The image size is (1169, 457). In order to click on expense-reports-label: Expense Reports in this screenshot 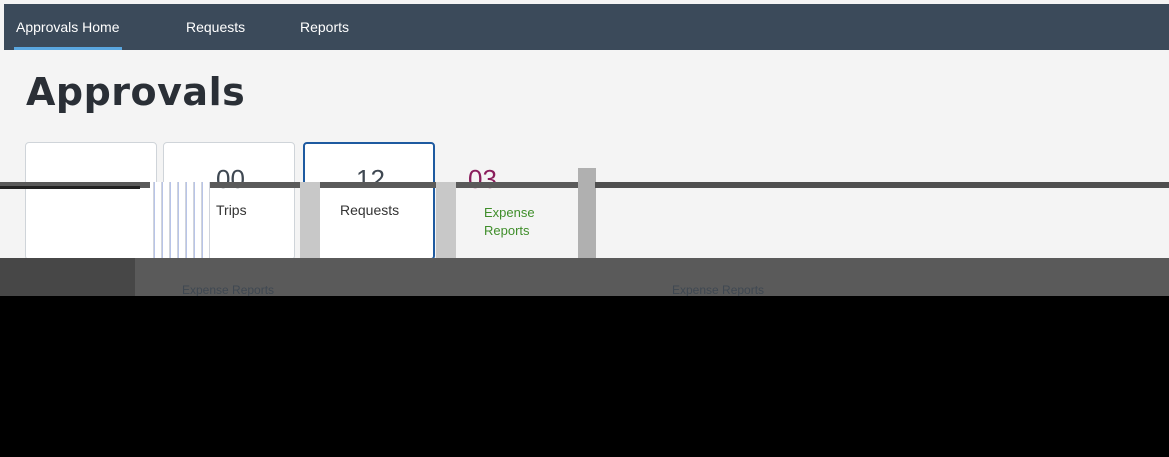, I will do `click(509, 221)`.